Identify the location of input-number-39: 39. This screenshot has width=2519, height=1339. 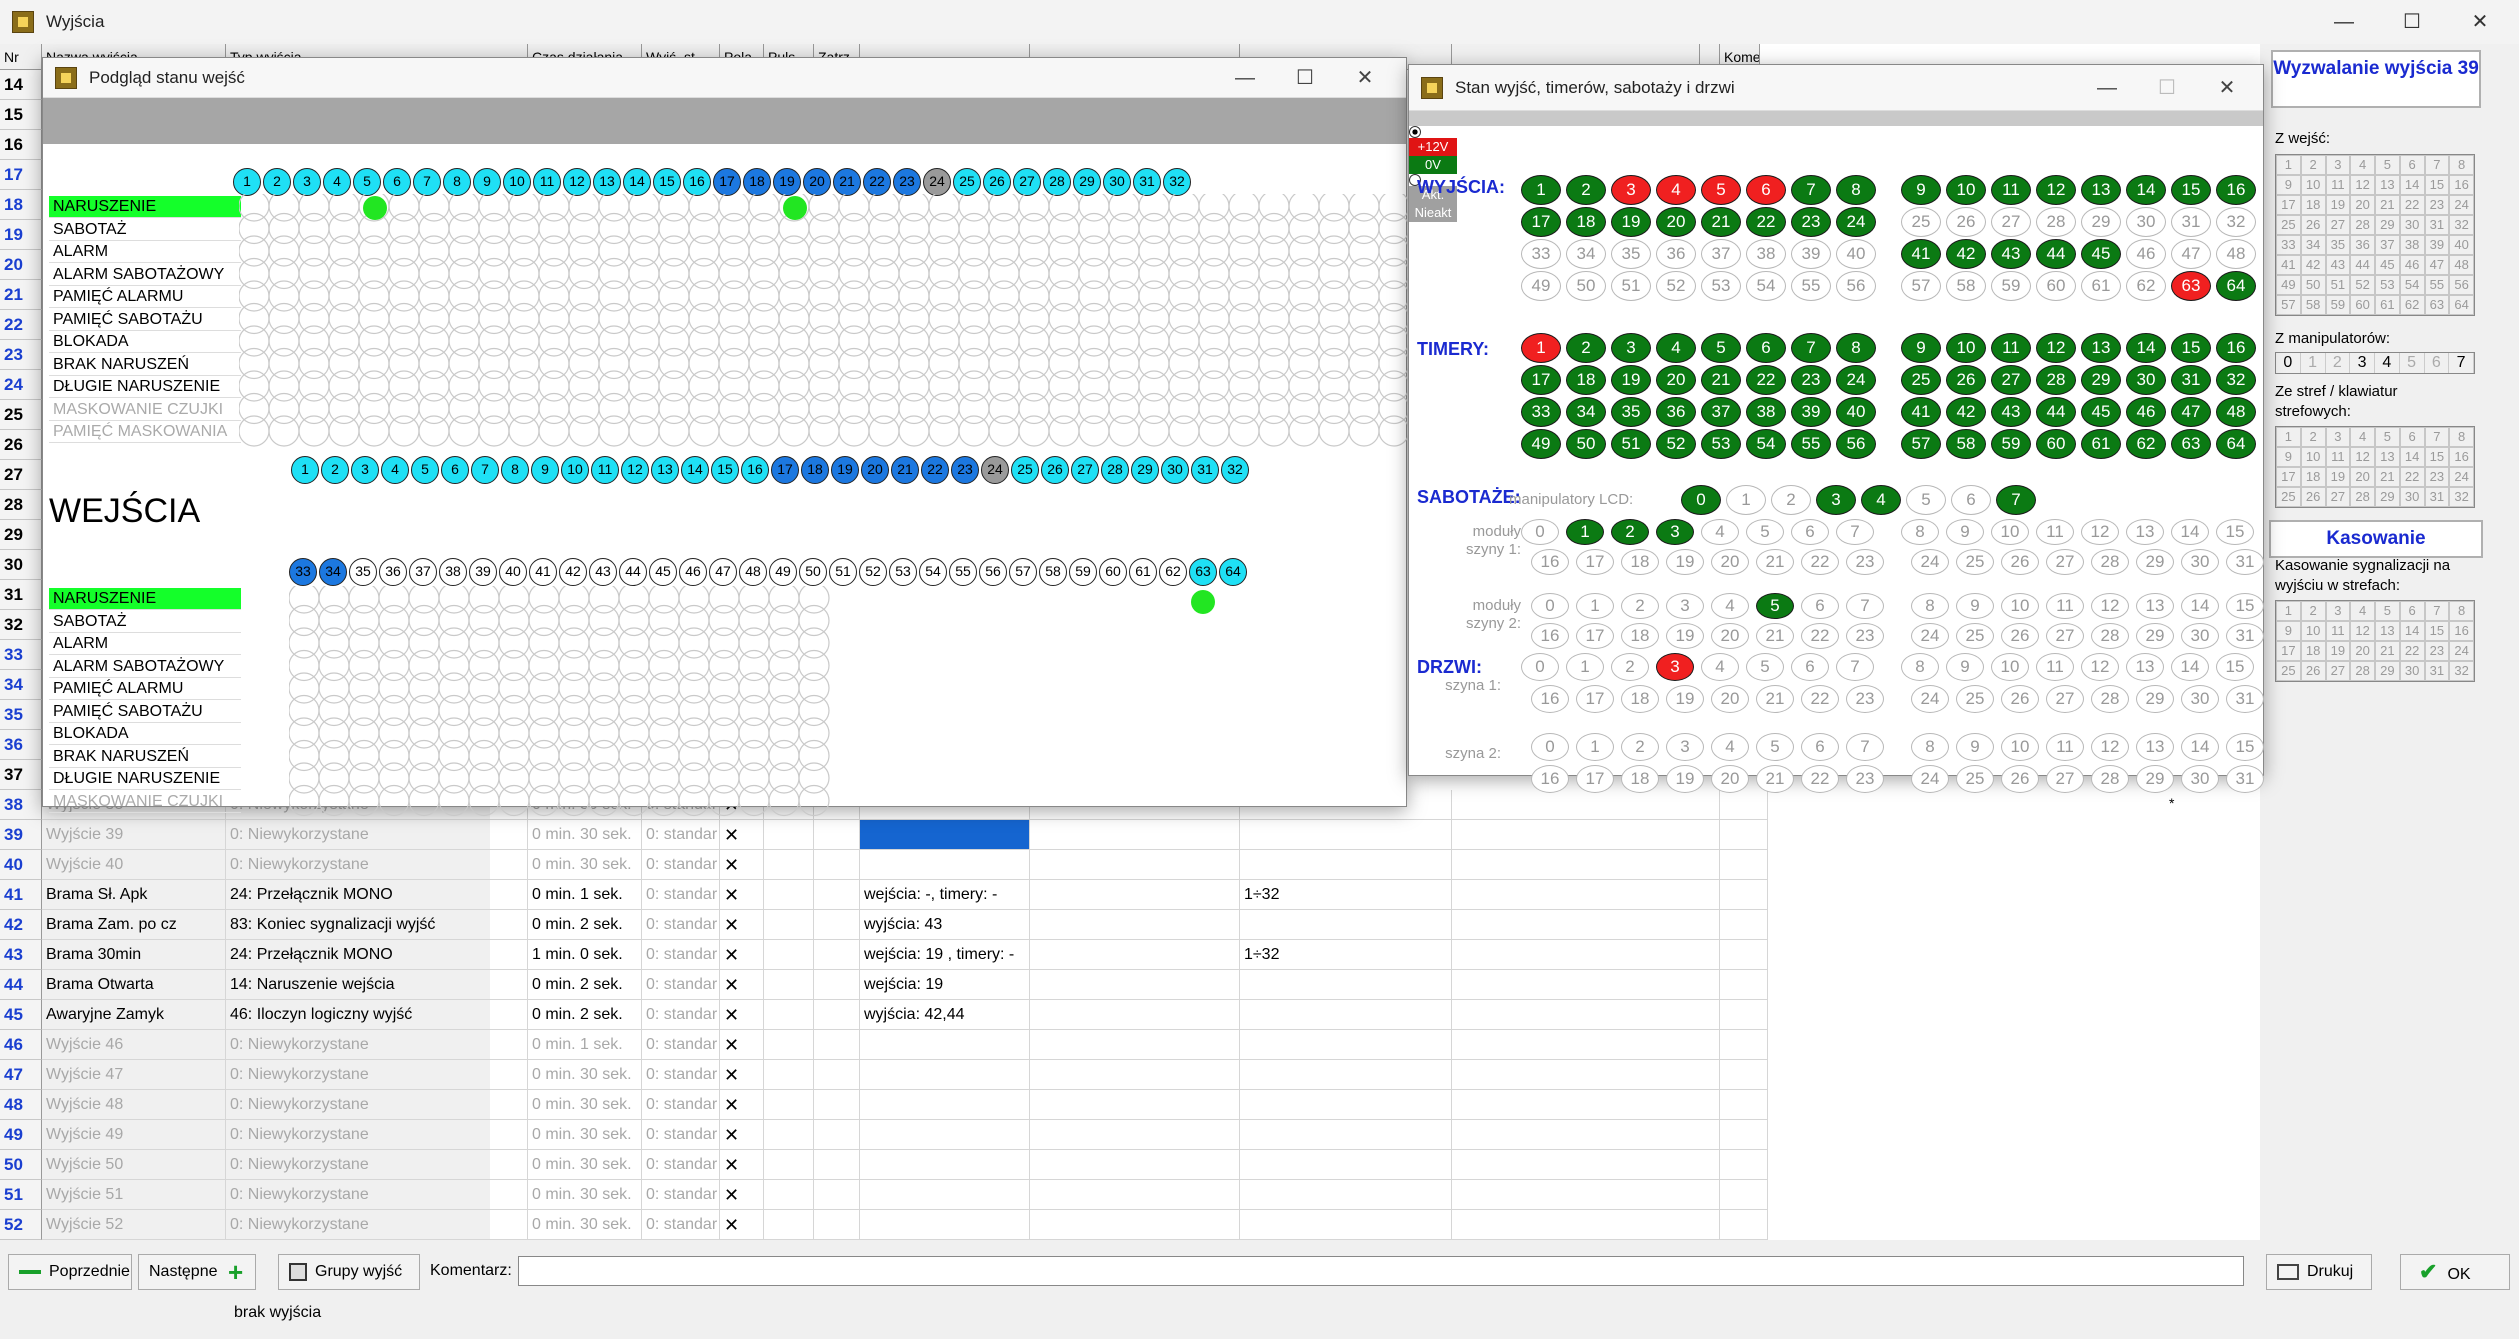
(483, 572).